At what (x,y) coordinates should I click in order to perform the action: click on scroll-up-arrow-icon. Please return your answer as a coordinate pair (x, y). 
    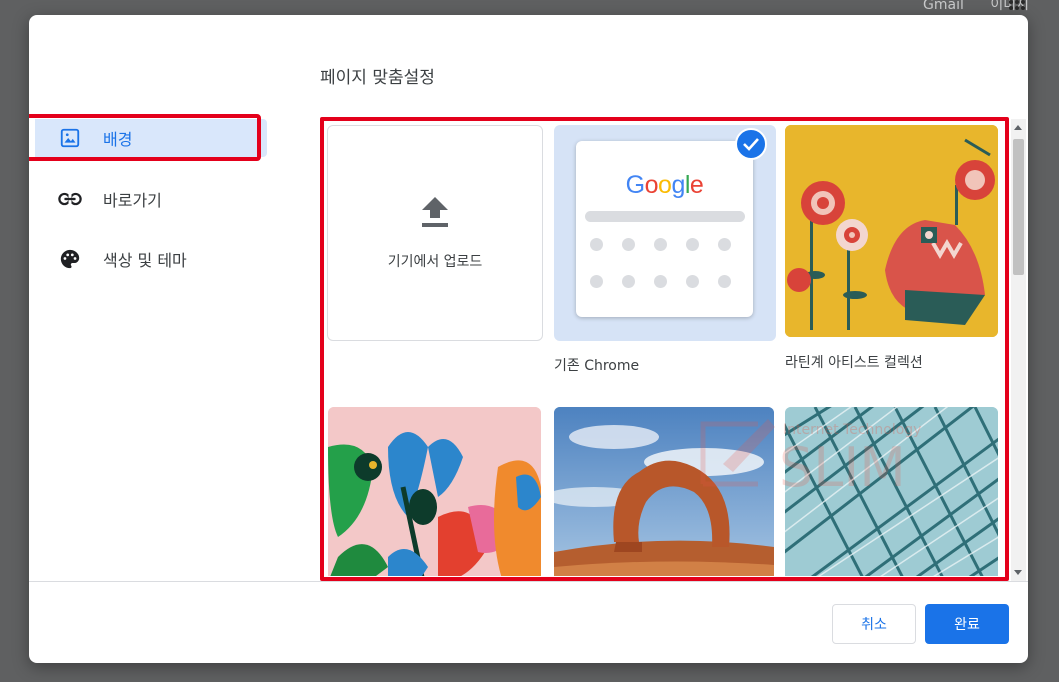
    Looking at the image, I should click on (1018, 127).